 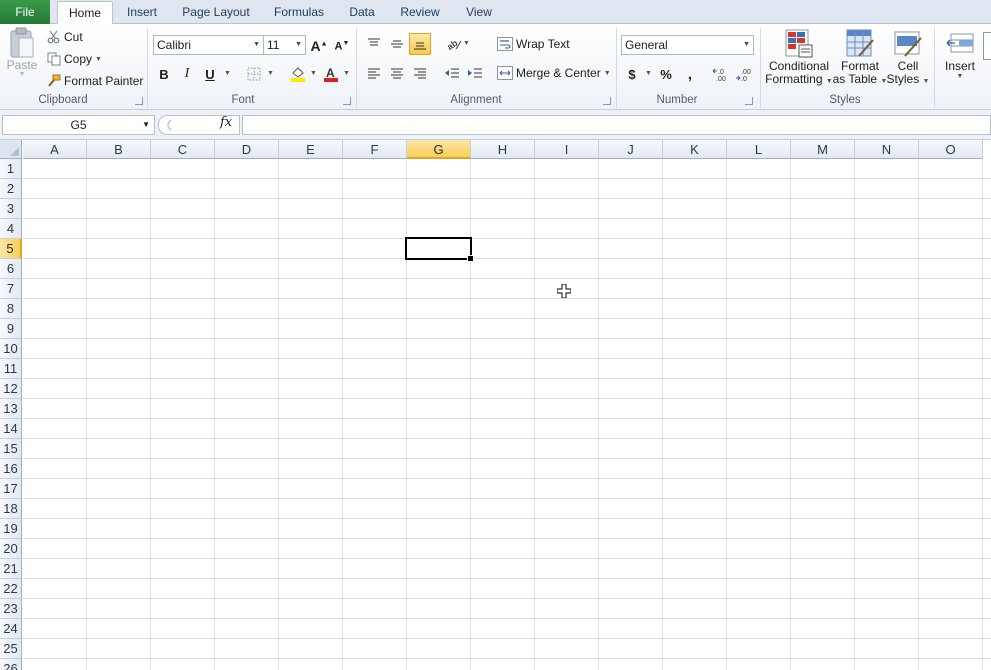 I want to click on paste-button: Paste ▼, so click(x=22, y=52).